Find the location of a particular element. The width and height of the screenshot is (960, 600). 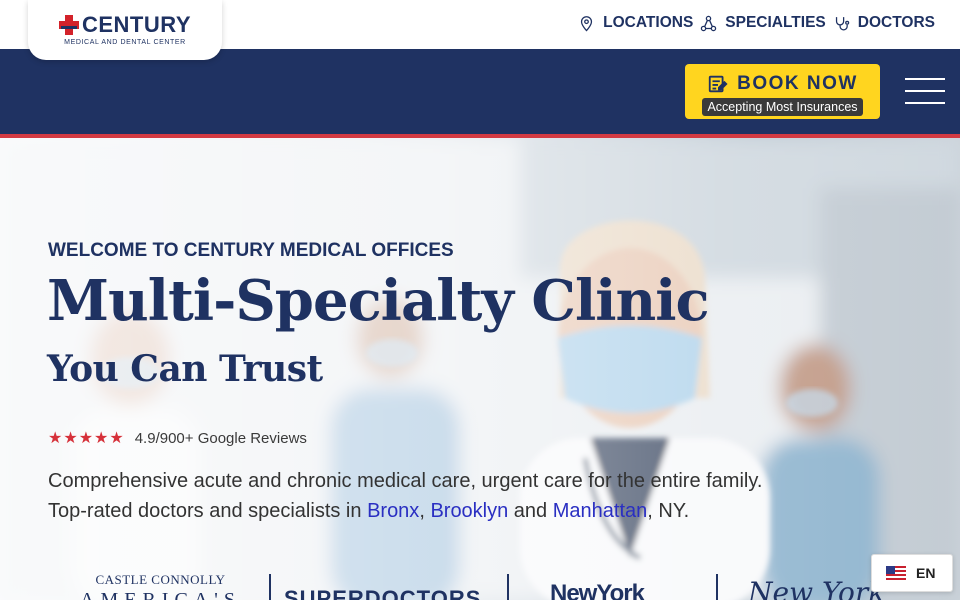

language-selector: EN is located at coordinates (912, 573).